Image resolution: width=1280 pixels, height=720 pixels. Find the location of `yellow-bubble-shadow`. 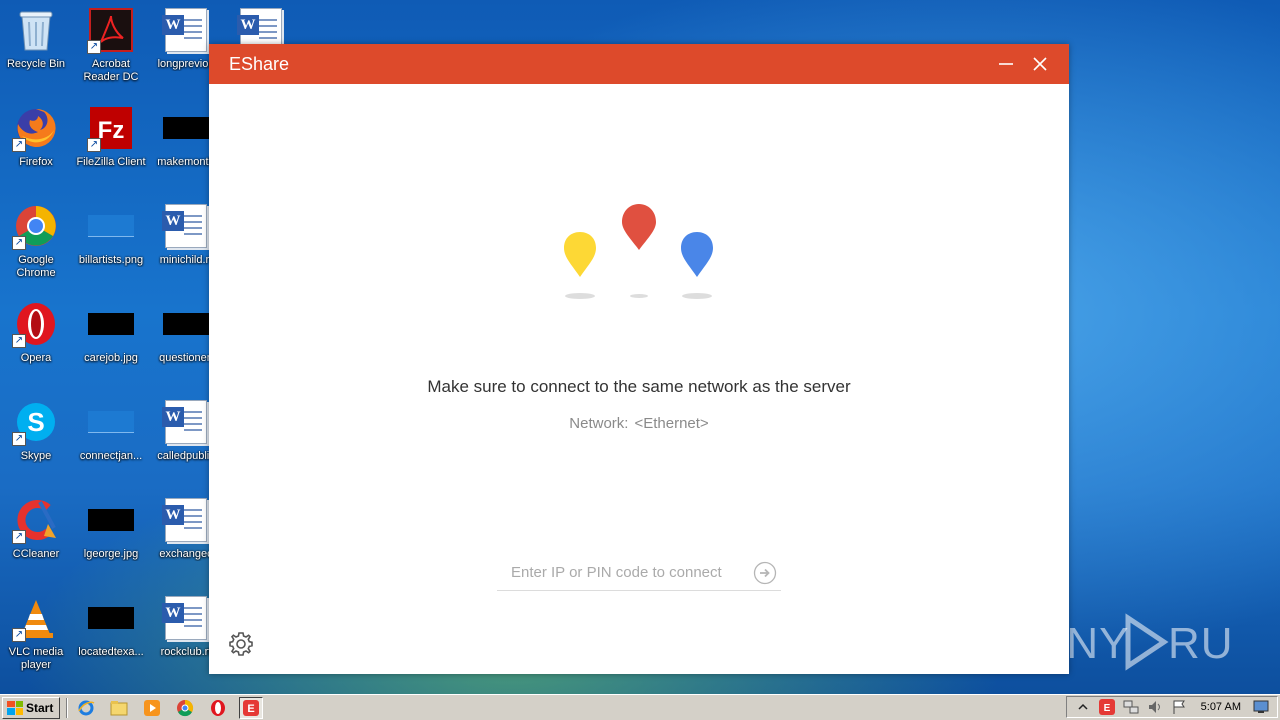

yellow-bubble-shadow is located at coordinates (580, 296).